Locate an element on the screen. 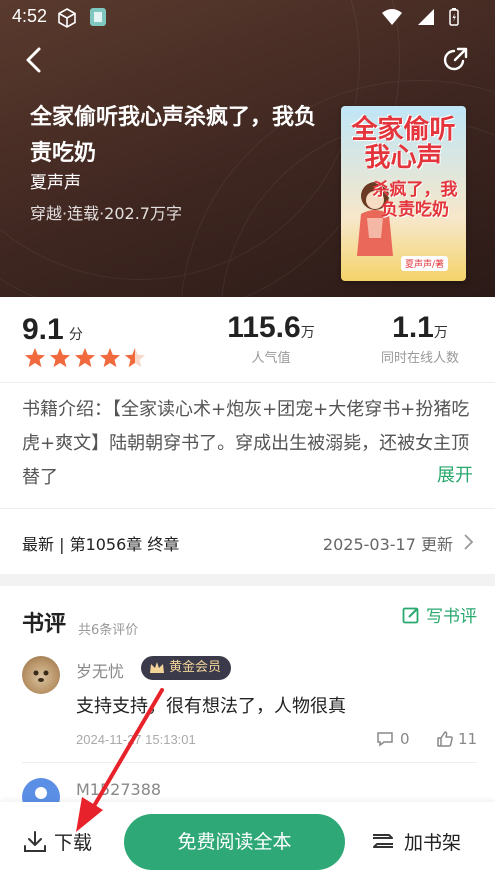  book-title: 全家偷听我心声杀疯了，我负责吃奶 is located at coordinates (173, 135).